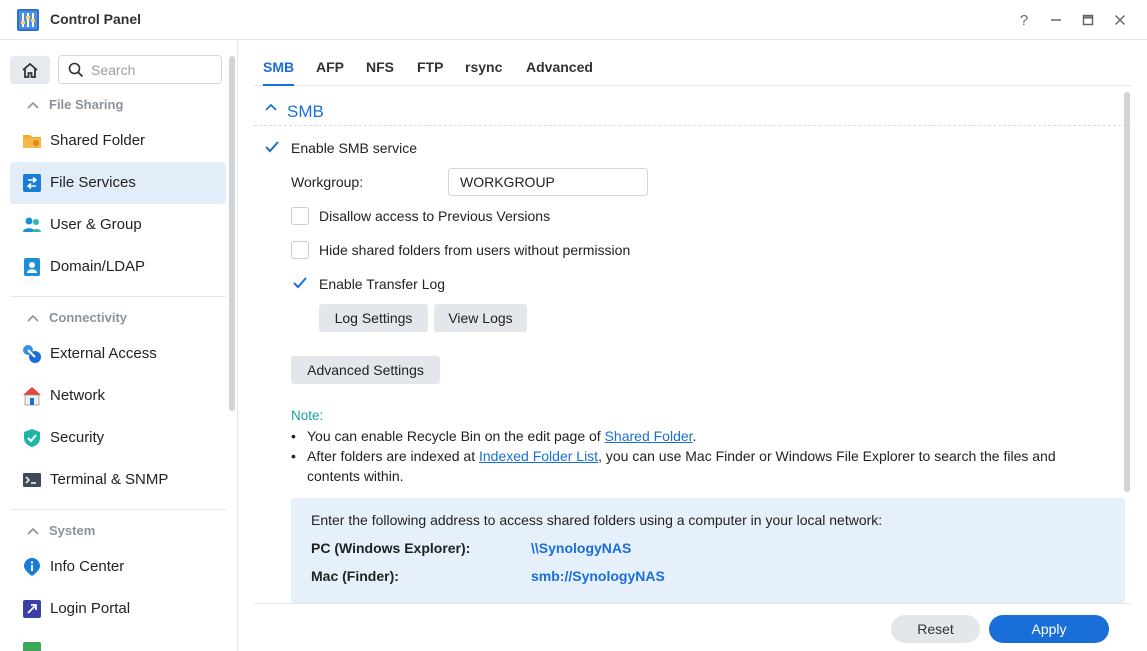 This screenshot has width=1147, height=651. I want to click on info-icon, so click(32, 567).